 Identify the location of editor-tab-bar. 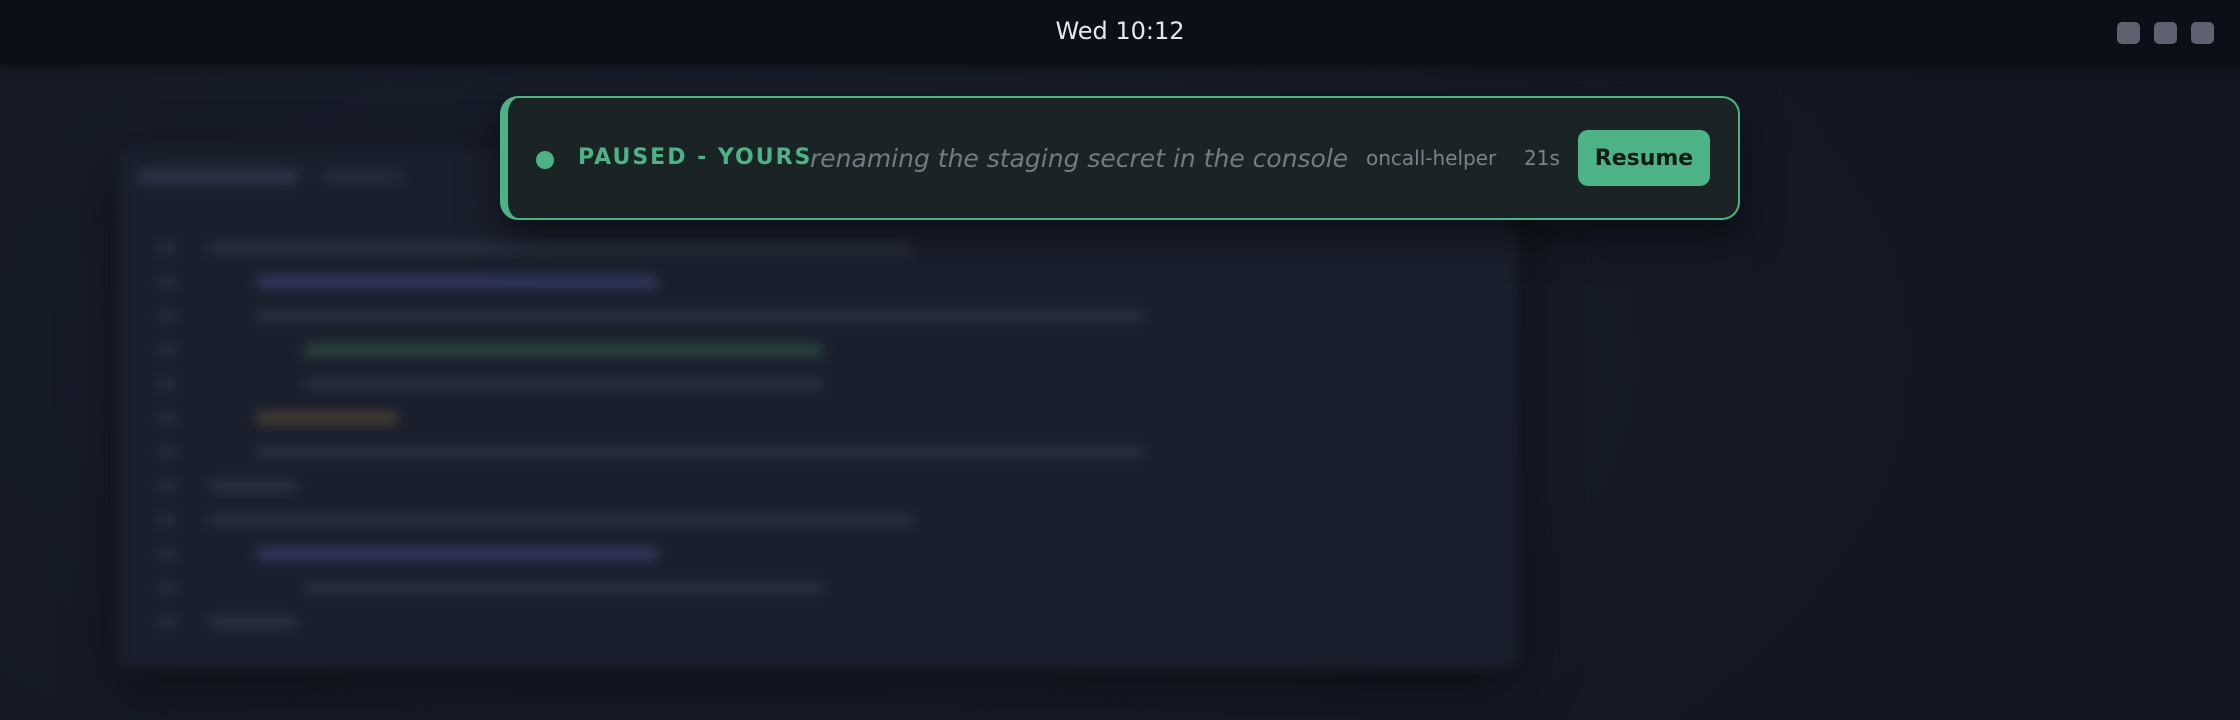
(270, 177).